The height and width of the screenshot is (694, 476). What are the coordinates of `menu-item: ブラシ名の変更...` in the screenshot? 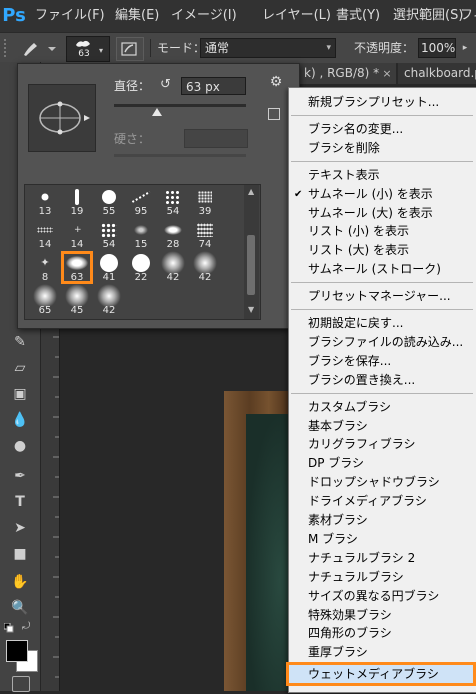 It's located at (382, 129).